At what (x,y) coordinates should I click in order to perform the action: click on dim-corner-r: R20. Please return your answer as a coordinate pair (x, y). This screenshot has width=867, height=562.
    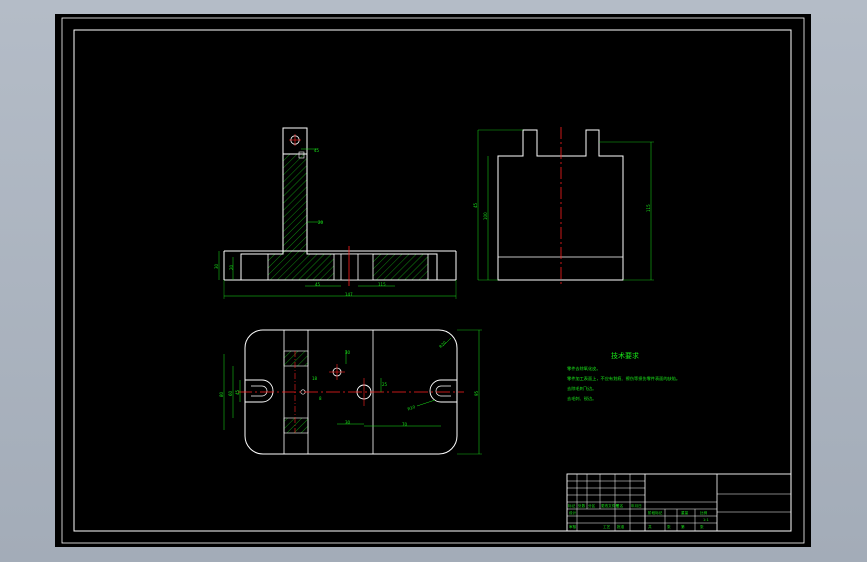
    Looking at the image, I should click on (442, 344).